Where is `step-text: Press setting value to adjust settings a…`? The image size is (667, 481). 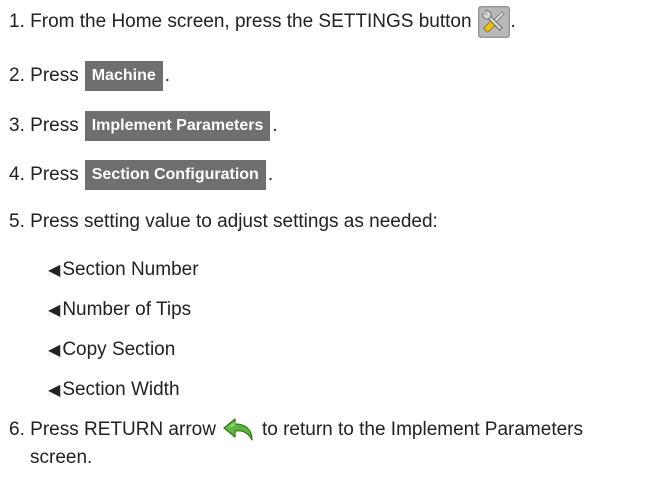 step-text: Press setting value to adjust settings a… is located at coordinates (234, 221).